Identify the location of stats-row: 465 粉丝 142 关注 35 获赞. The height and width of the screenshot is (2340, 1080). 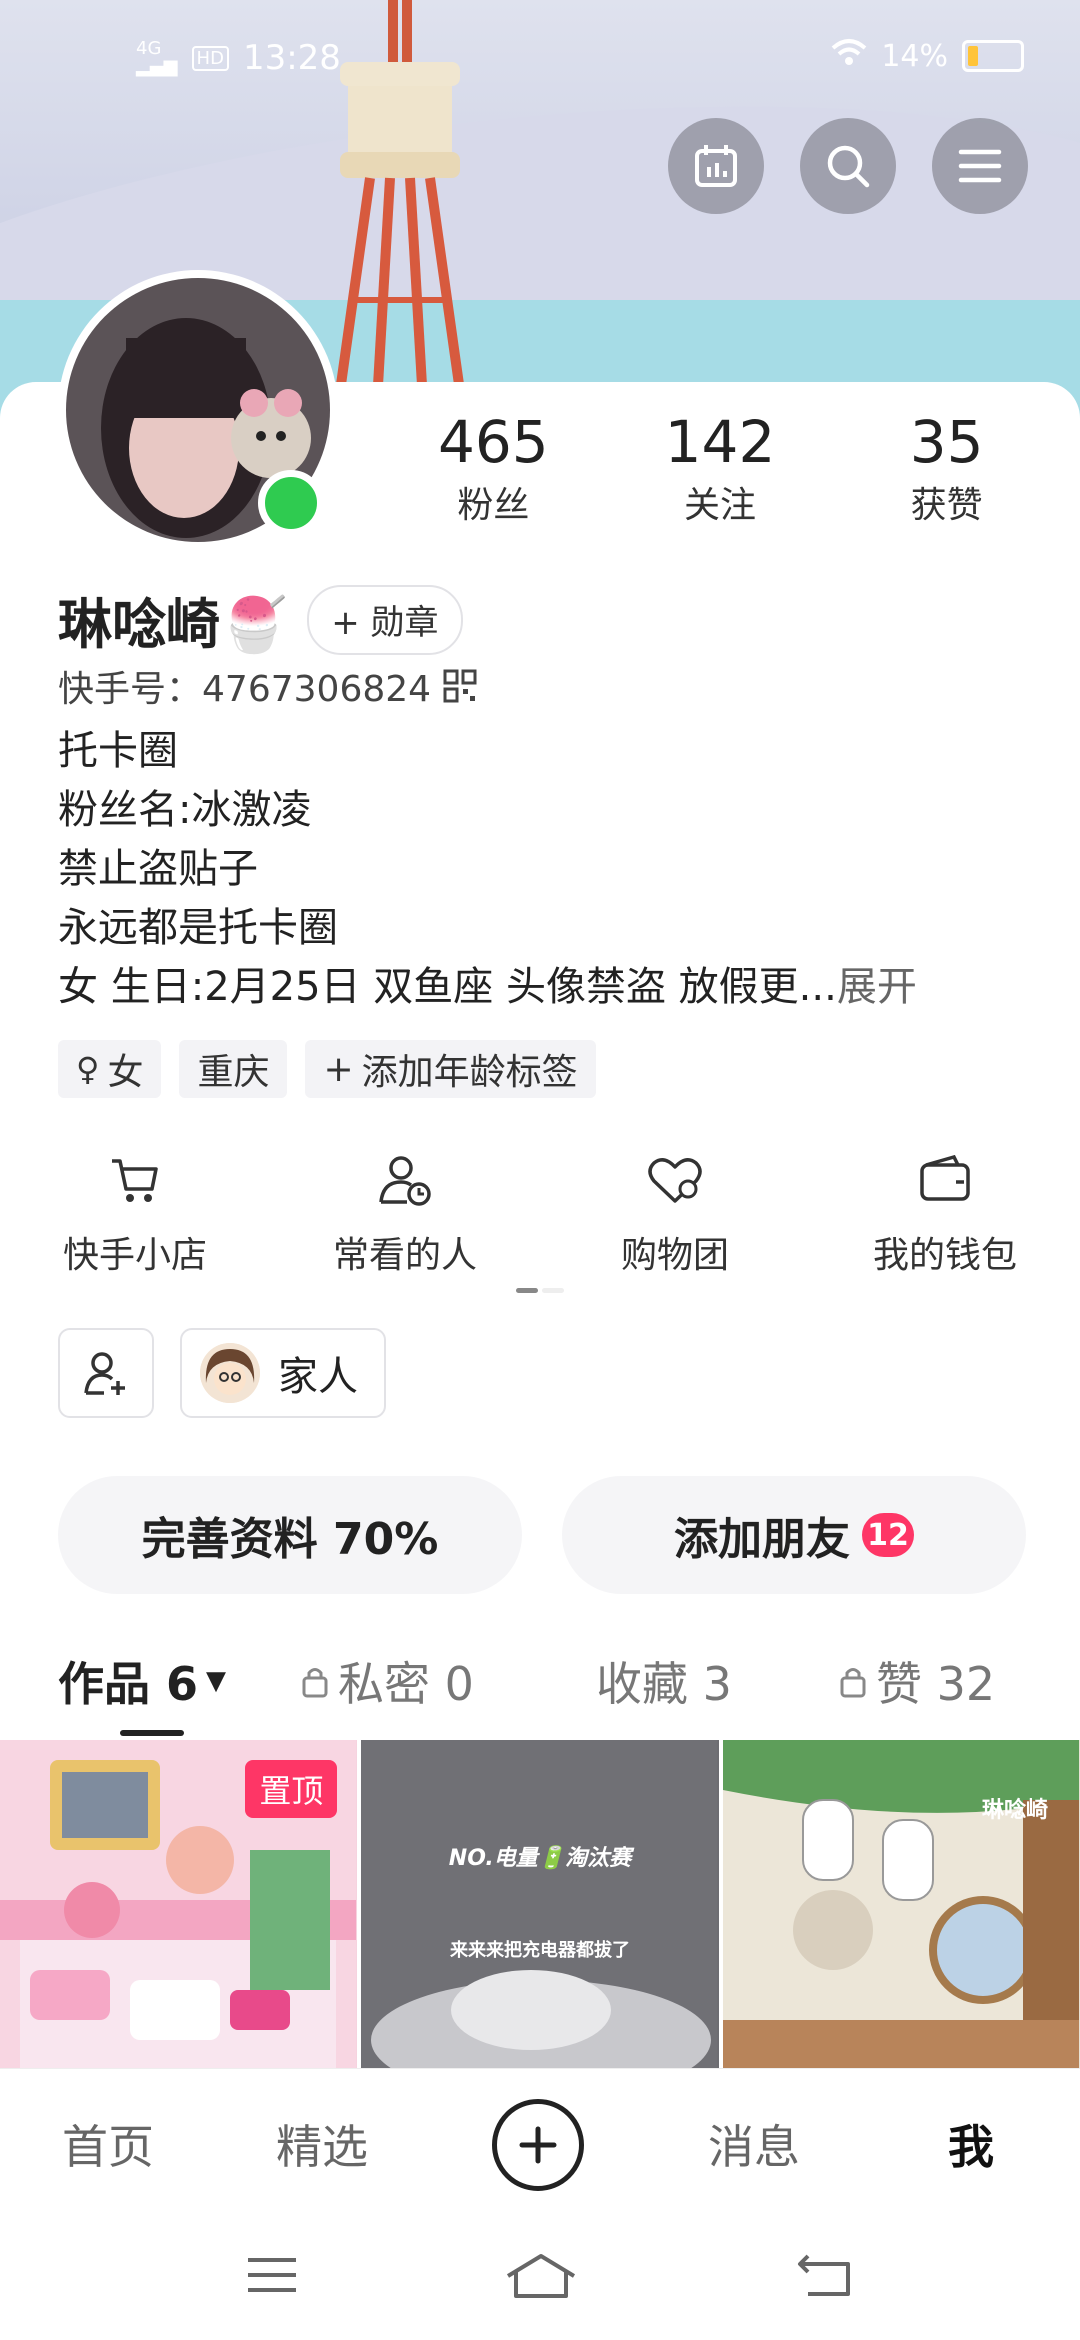
(720, 469).